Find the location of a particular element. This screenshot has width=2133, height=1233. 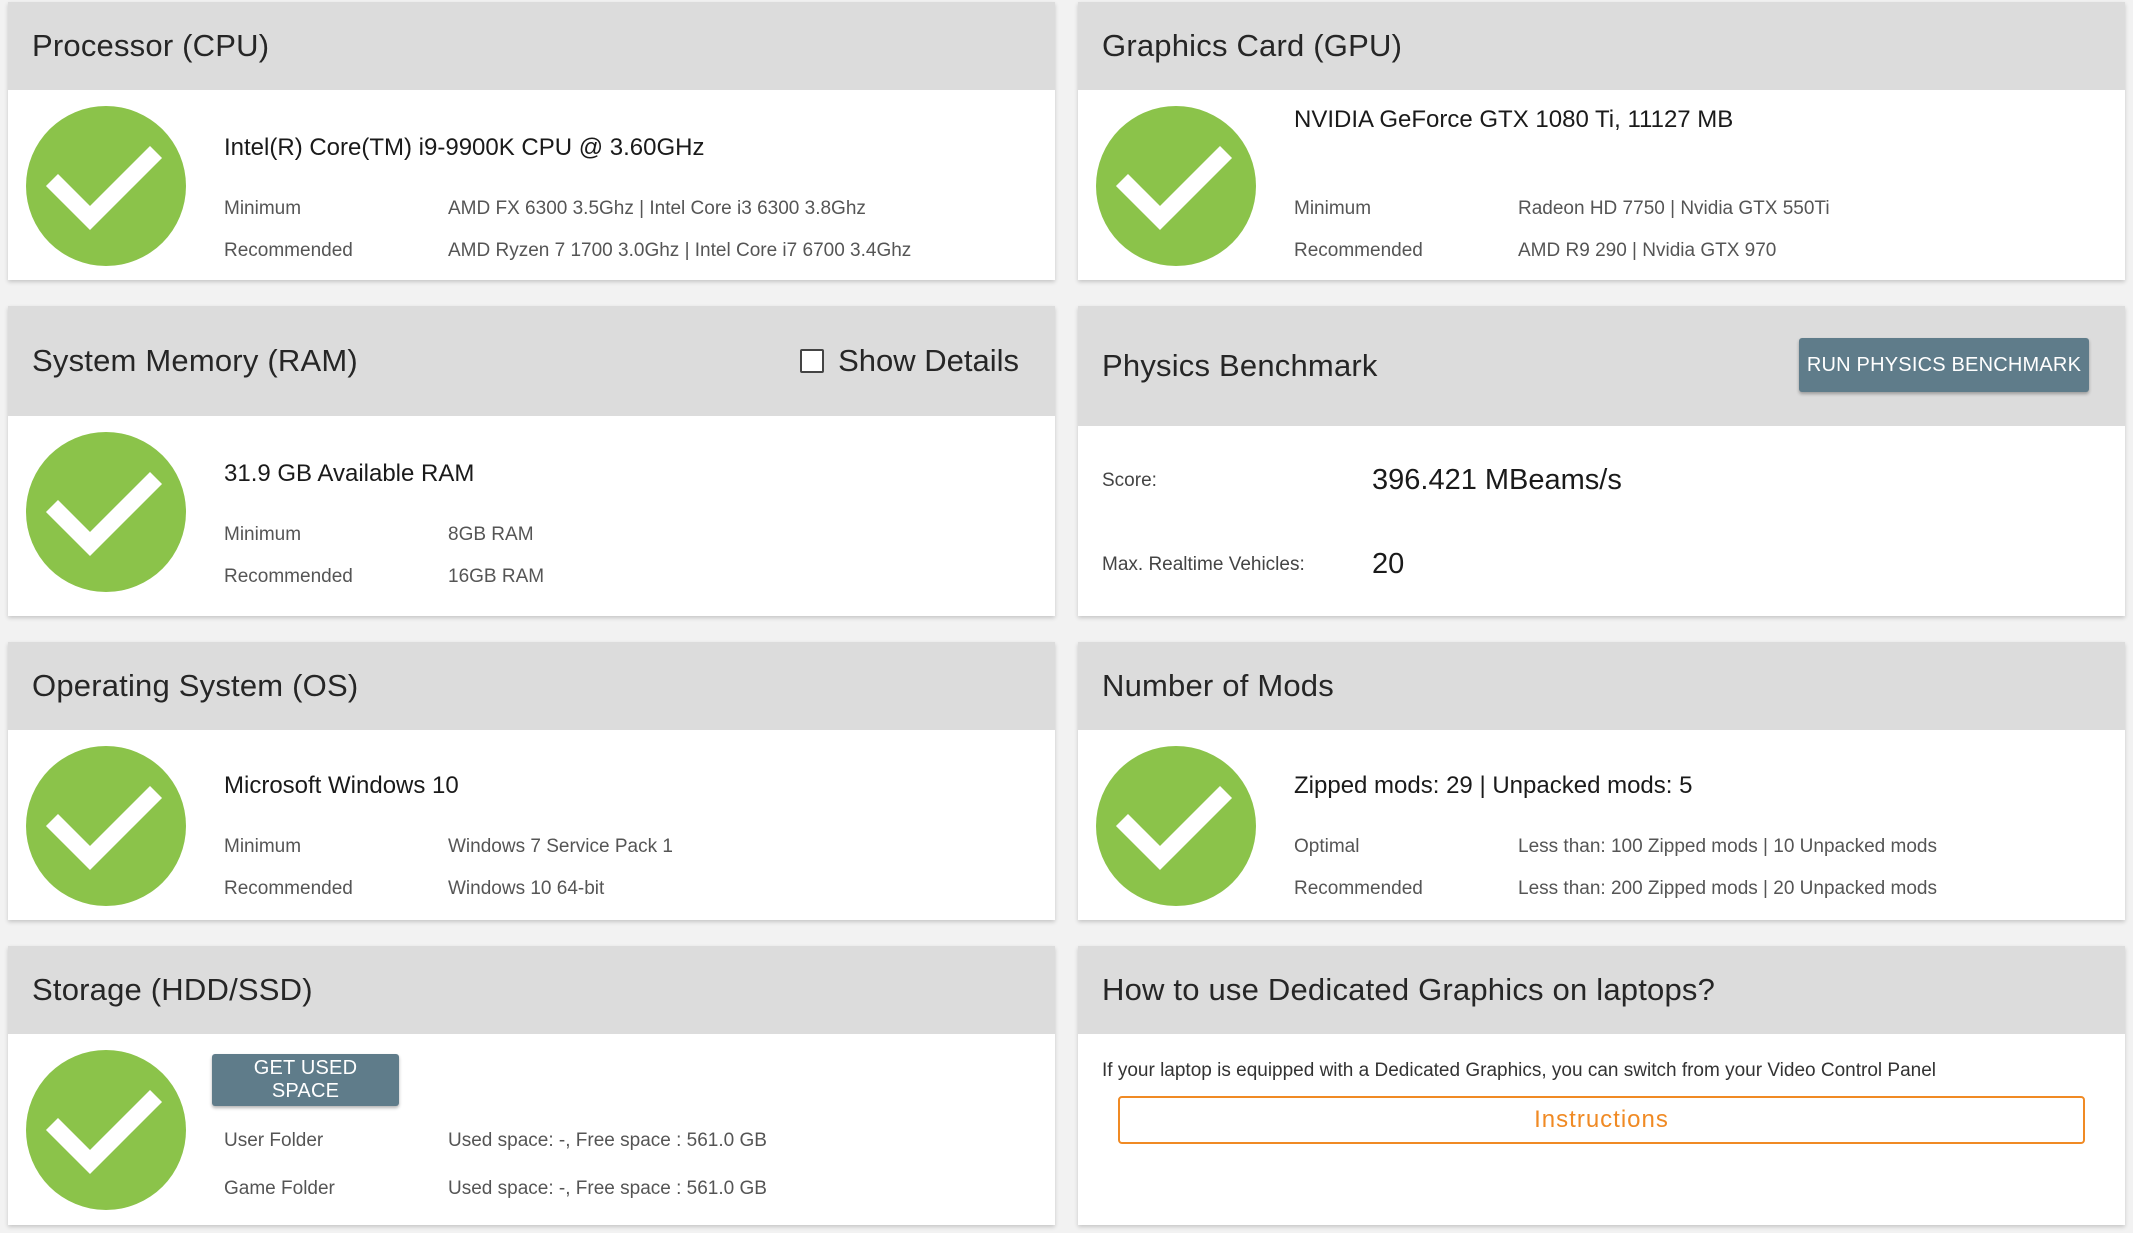

show-details-label: Show Details is located at coordinates (928, 360).